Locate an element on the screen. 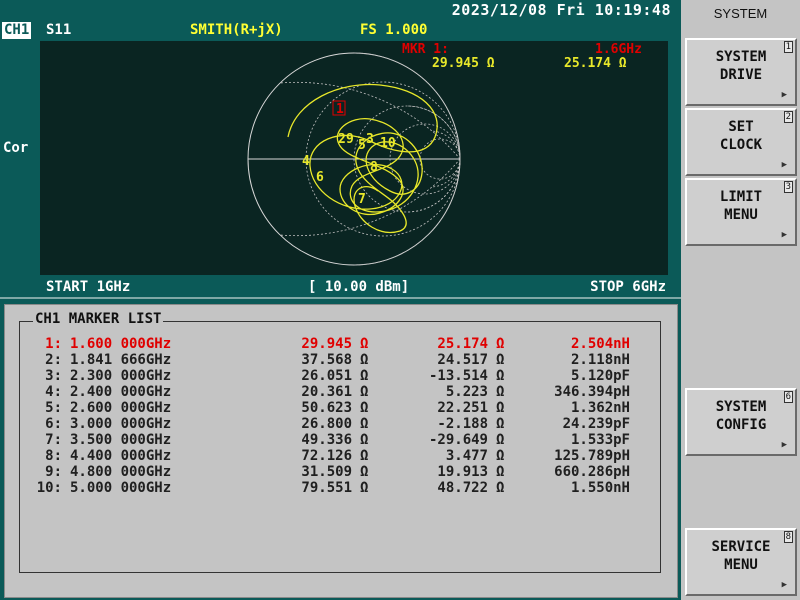 The image size is (800, 600). marker-resistance: 29.945 is located at coordinates (326, 344).